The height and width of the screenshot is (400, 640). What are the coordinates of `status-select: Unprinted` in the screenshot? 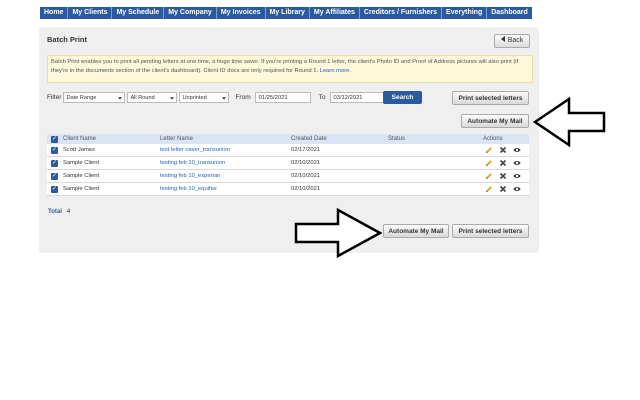 It's located at (204, 97).